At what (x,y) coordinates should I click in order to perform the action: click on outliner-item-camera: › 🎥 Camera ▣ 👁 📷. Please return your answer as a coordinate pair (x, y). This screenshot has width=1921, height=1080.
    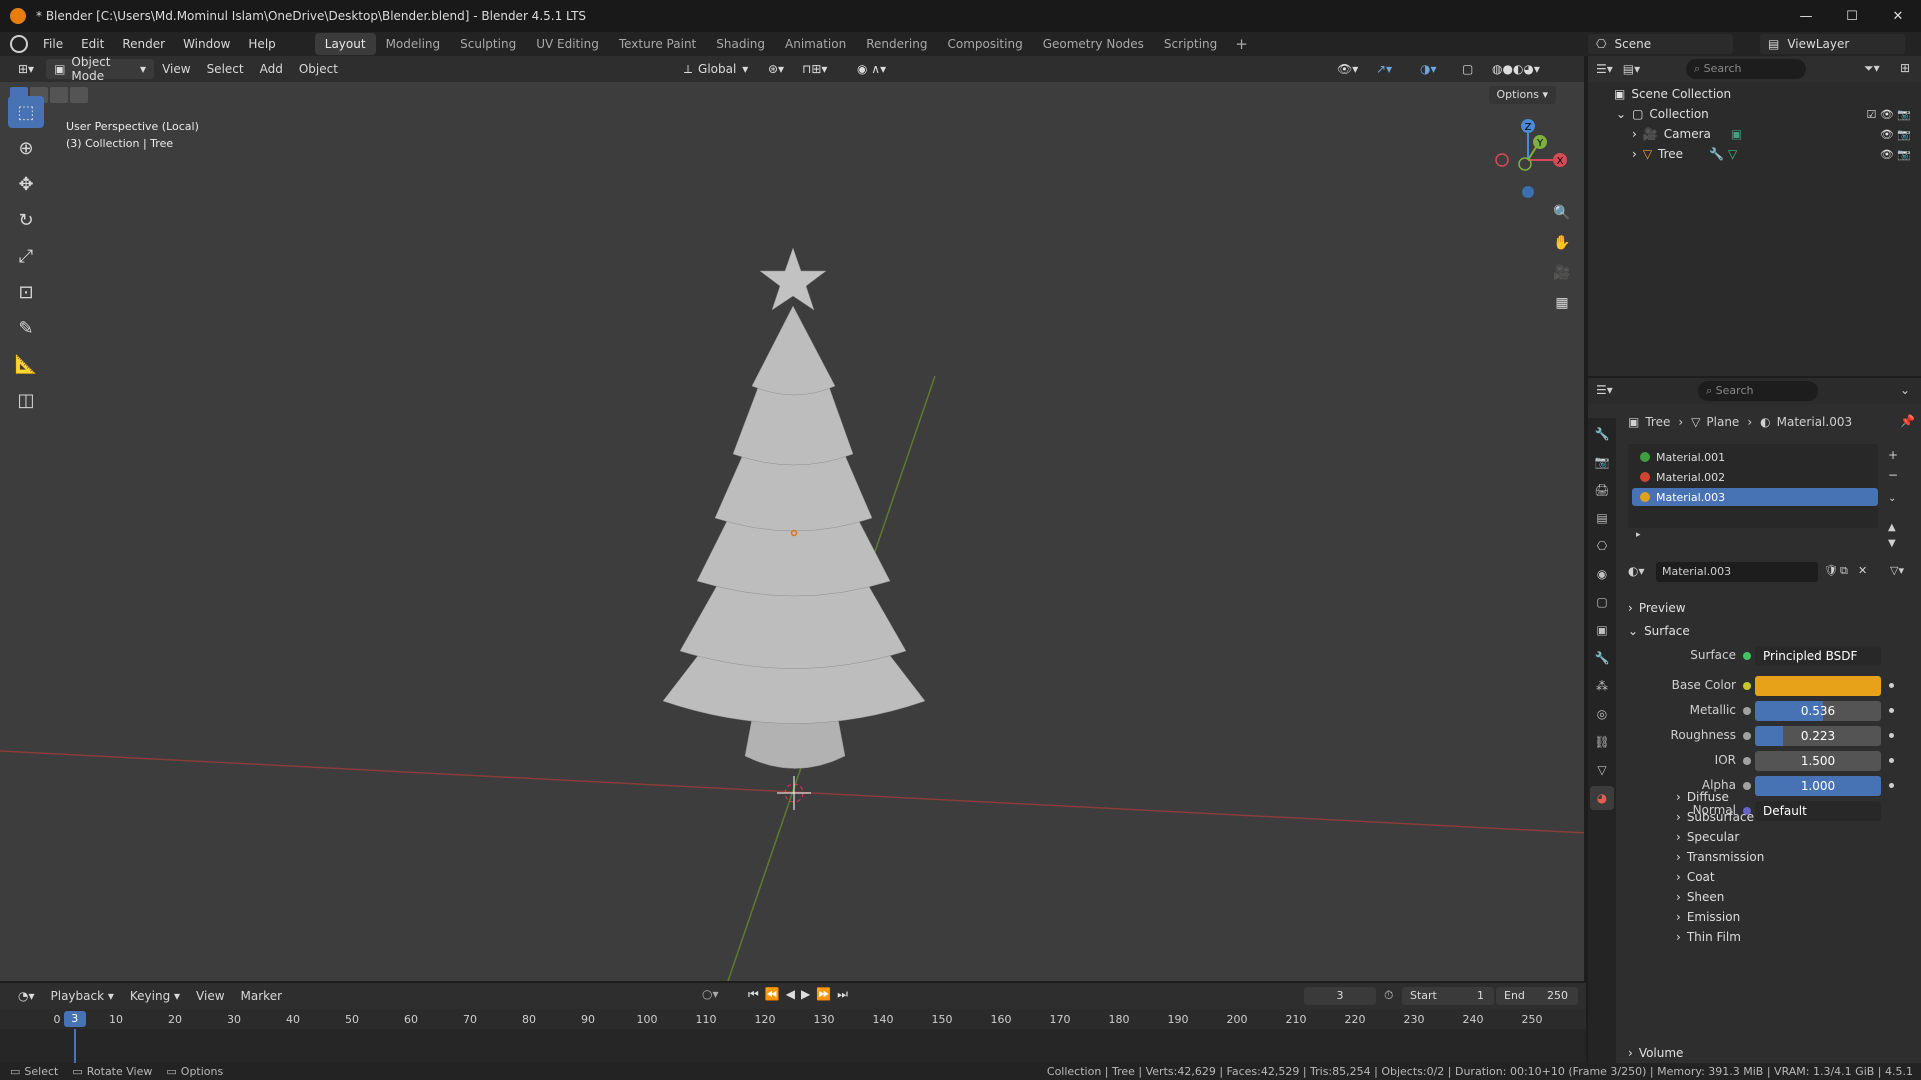
    Looking at the image, I should click on (1754, 134).